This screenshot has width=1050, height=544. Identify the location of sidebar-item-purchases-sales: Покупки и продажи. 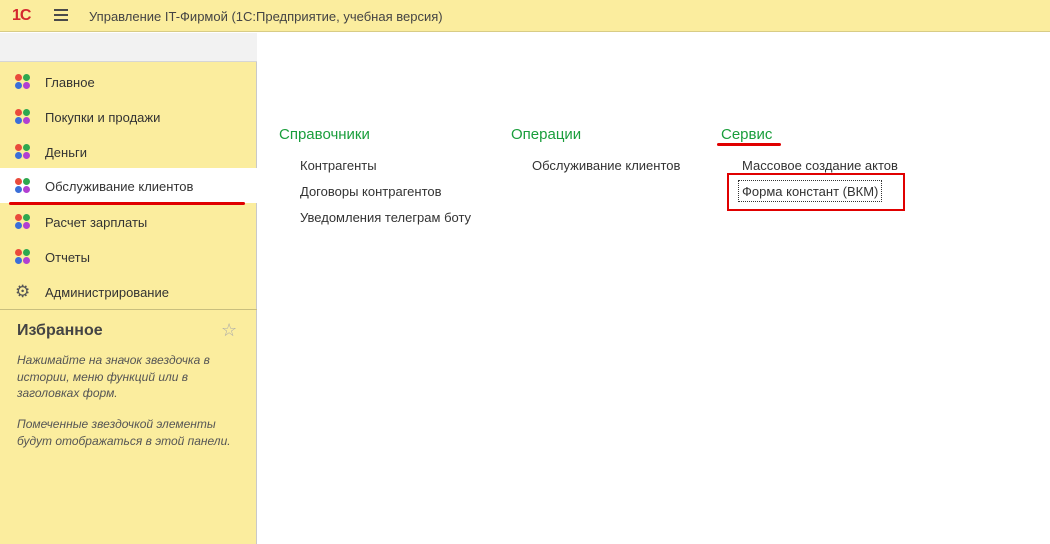
(128, 116).